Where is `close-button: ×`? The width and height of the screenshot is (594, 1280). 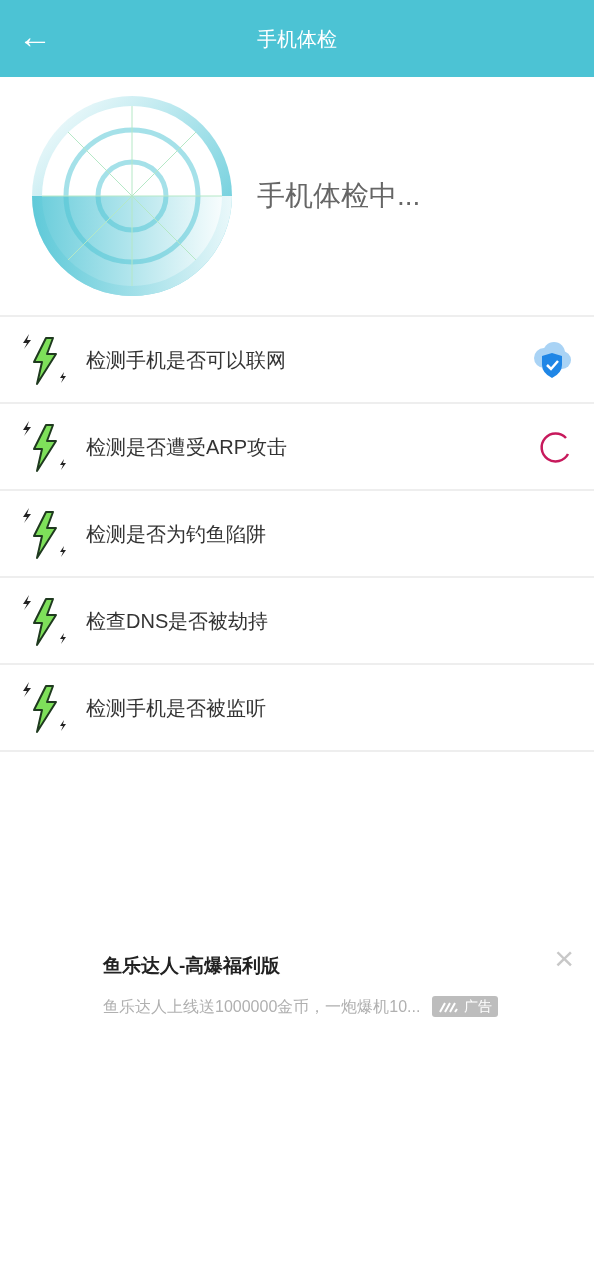
close-button: × is located at coordinates (564, 958).